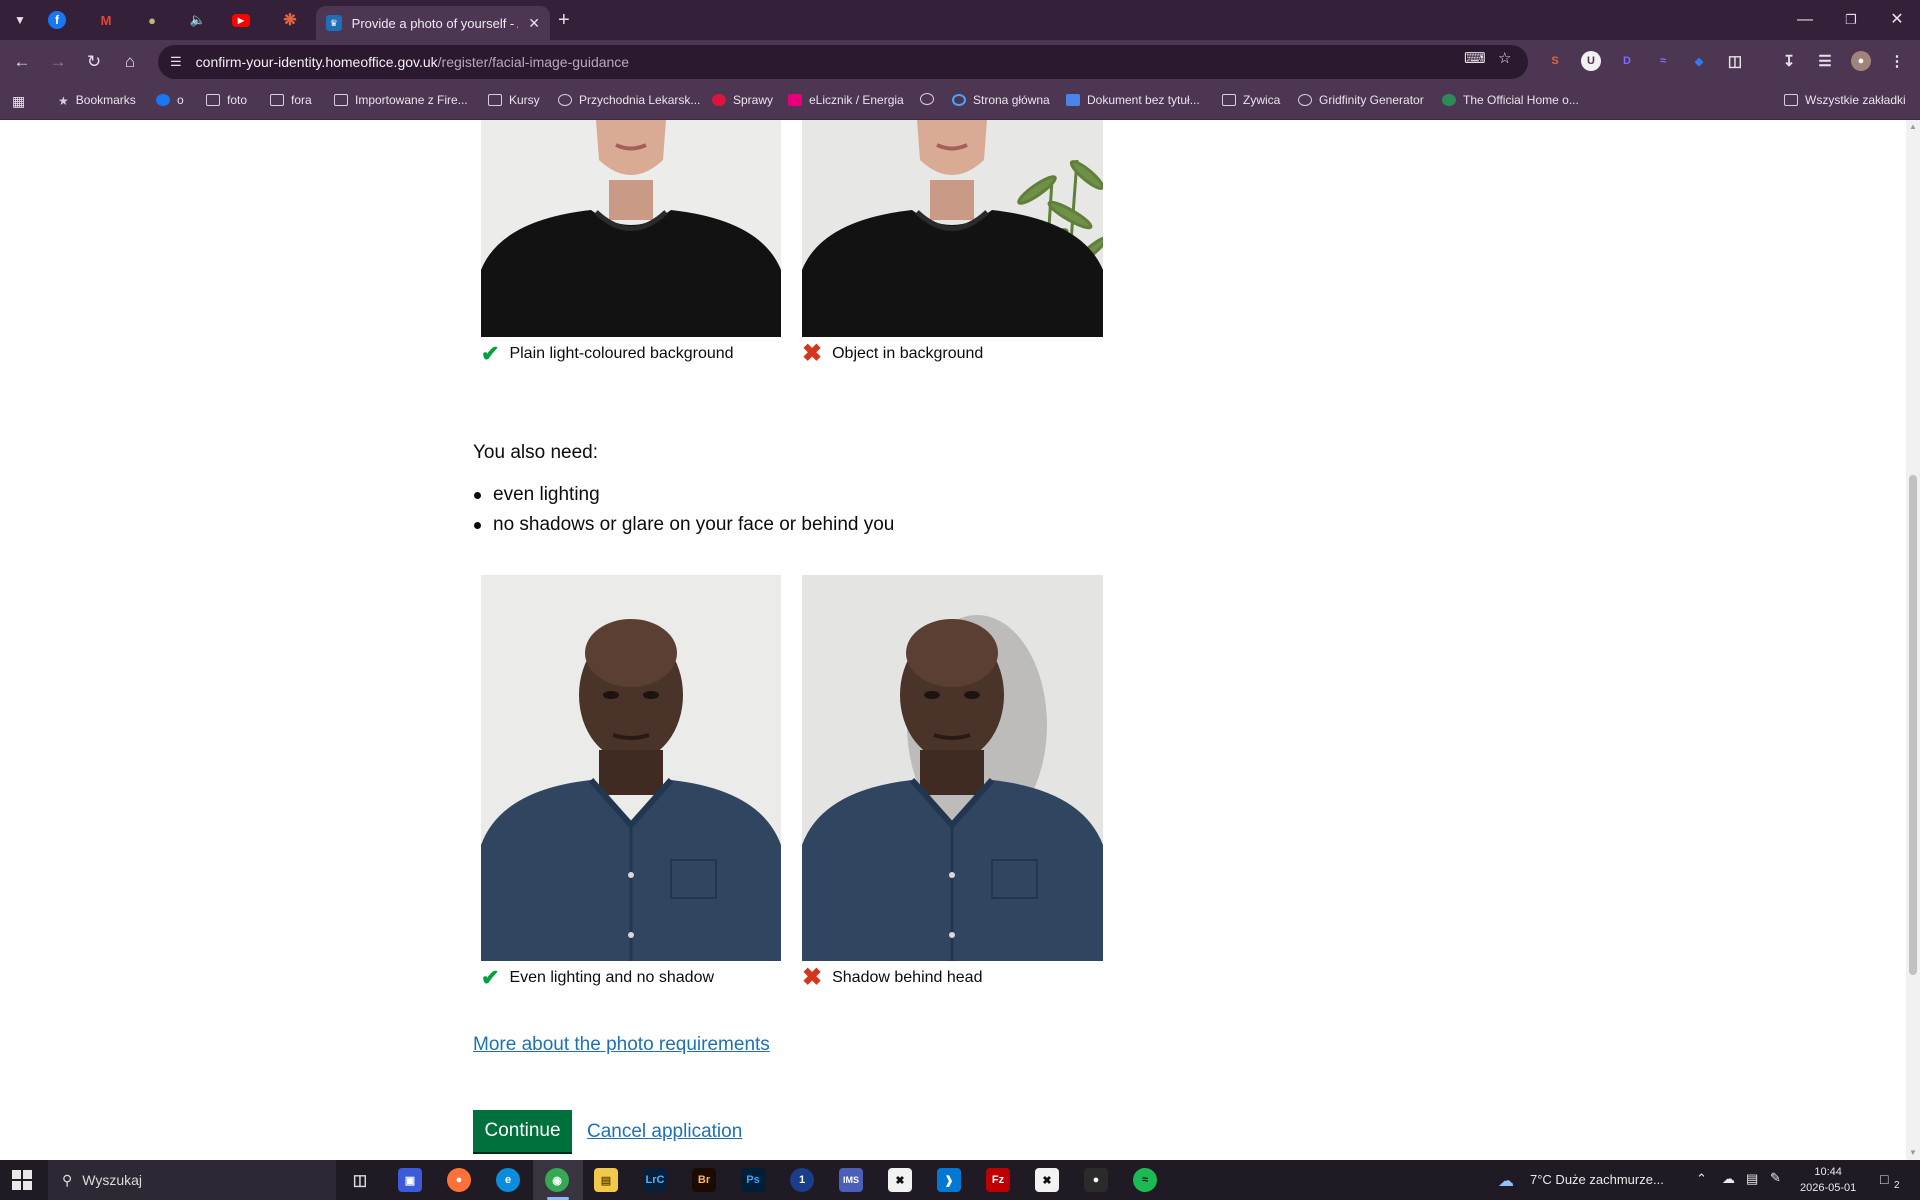 This screenshot has width=1920, height=1200. What do you see at coordinates (1504, 58) in the screenshot?
I see `bookmark-star-icon: ☆` at bounding box center [1504, 58].